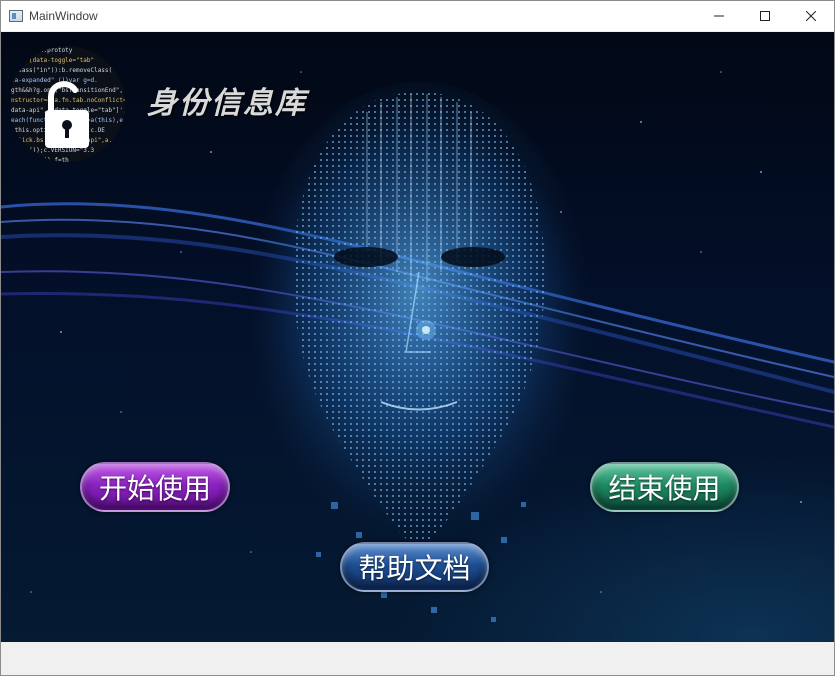 The width and height of the screenshot is (835, 676). I want to click on close-icon, so click(811, 16).